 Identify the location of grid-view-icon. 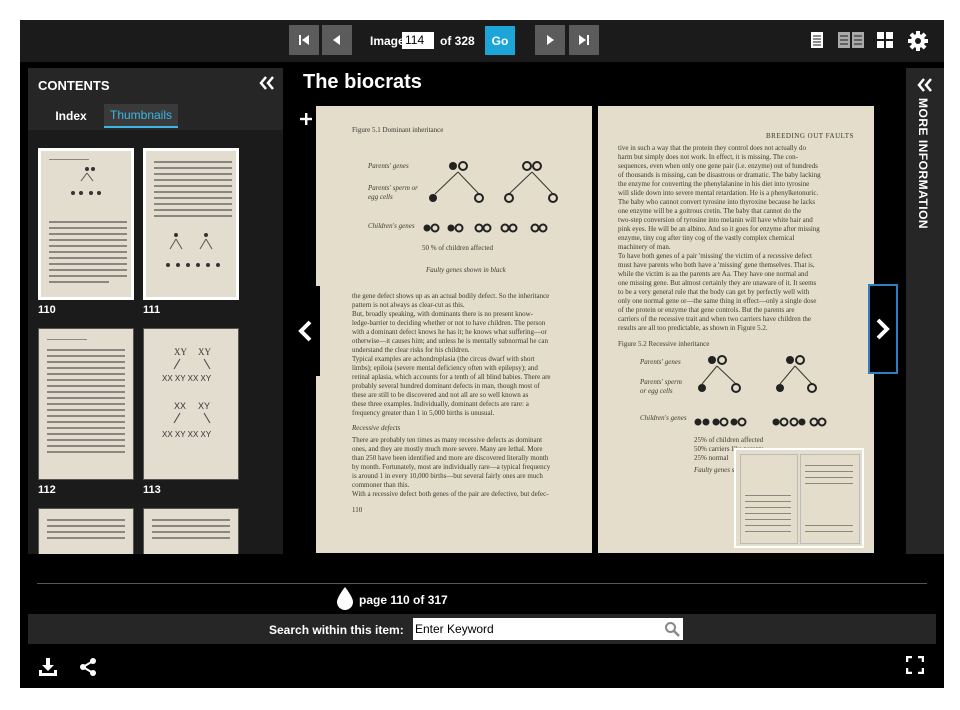
(885, 40).